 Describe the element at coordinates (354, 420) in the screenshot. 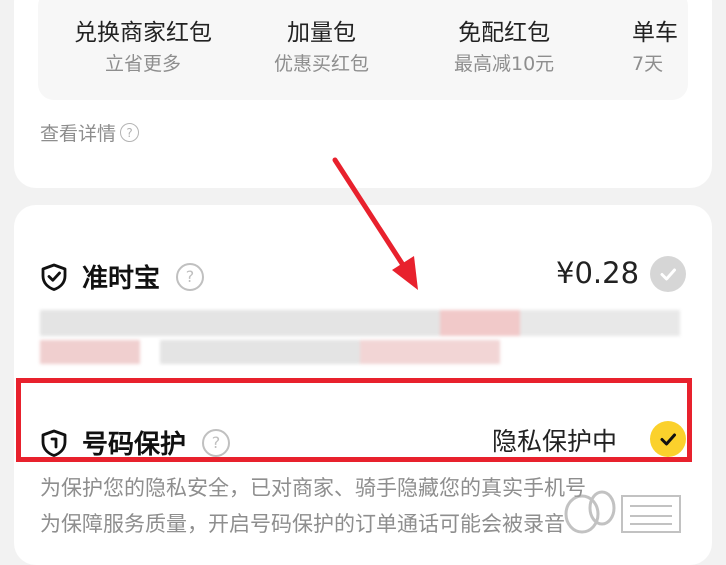

I see `highlight-box` at that location.